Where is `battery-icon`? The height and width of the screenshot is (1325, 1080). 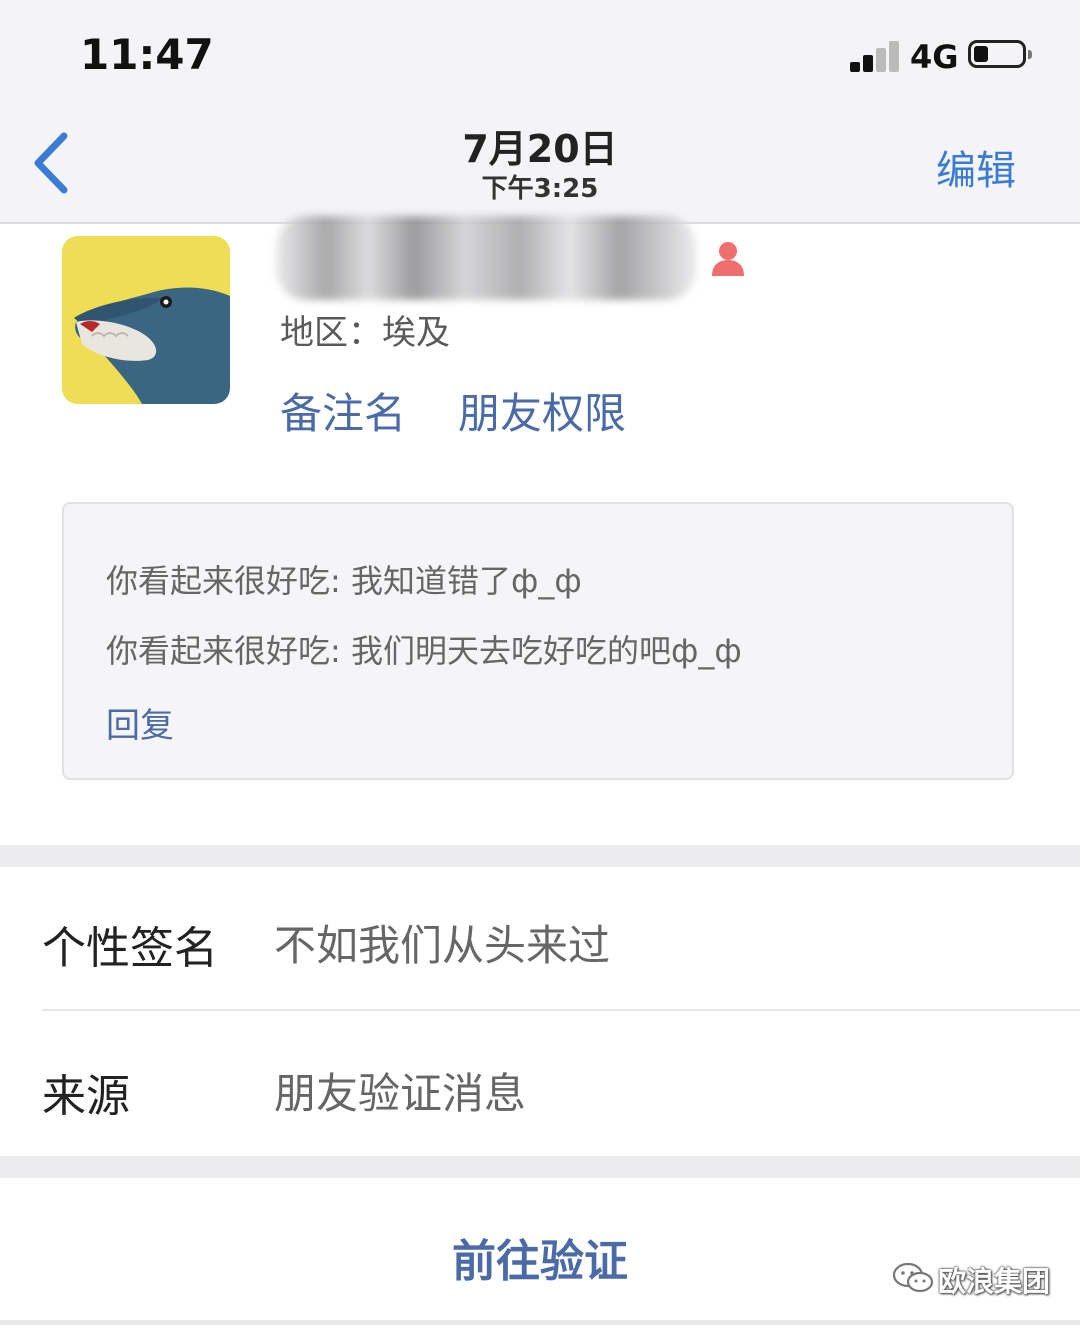
battery-icon is located at coordinates (1000, 54).